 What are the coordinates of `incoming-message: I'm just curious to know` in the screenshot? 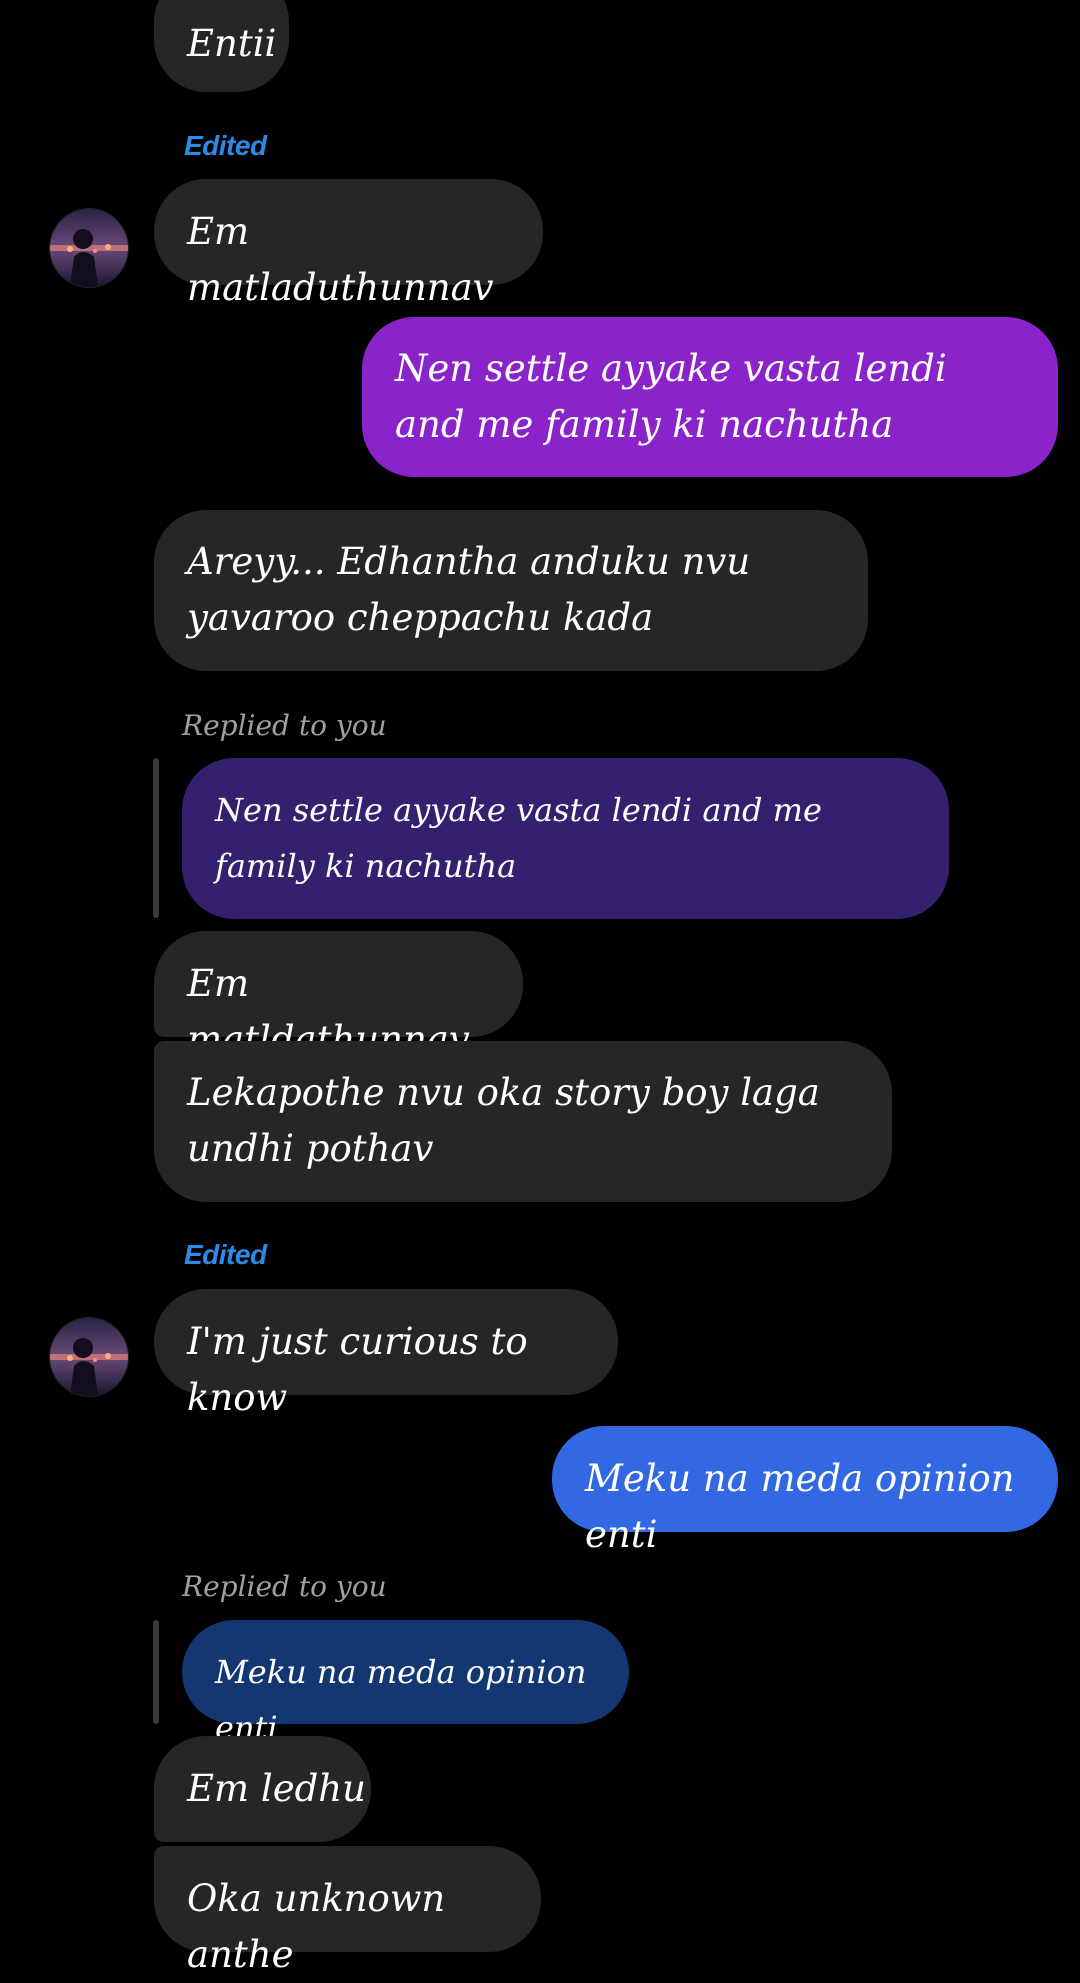 It's located at (386, 1354).